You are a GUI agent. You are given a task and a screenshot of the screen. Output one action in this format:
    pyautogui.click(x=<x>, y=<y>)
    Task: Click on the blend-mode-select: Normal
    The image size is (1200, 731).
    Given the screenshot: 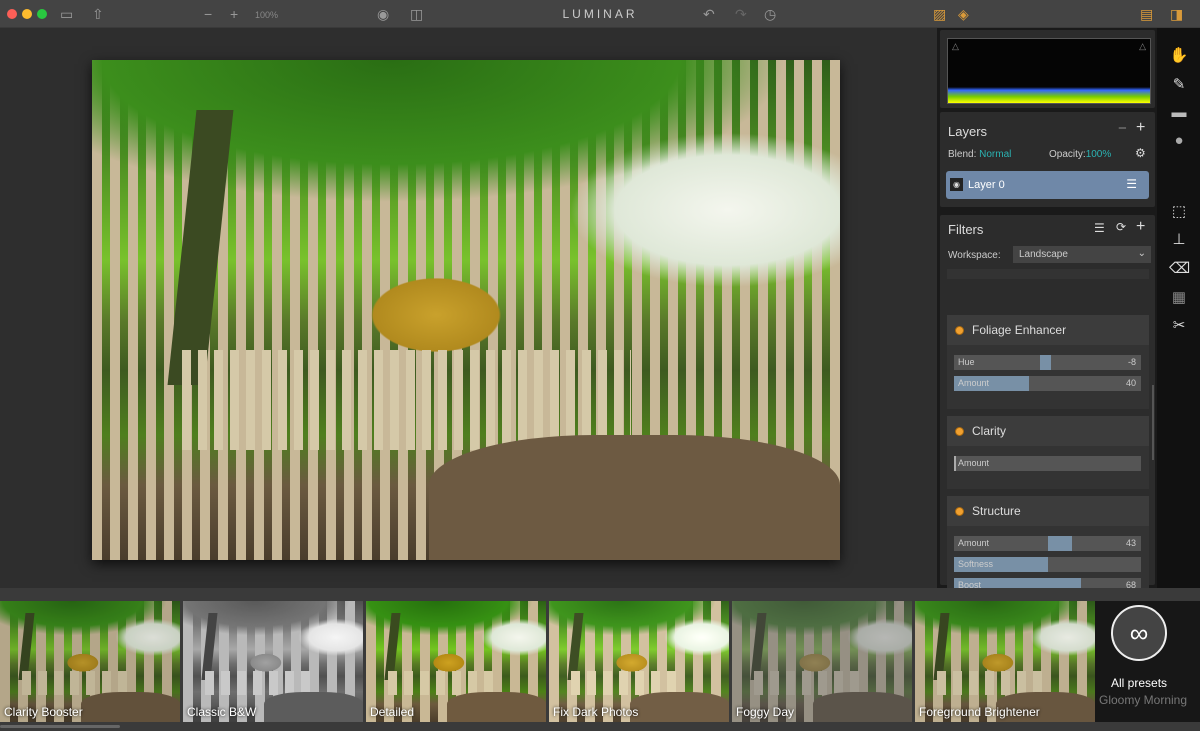 What is the action you would take?
    pyautogui.click(x=995, y=154)
    